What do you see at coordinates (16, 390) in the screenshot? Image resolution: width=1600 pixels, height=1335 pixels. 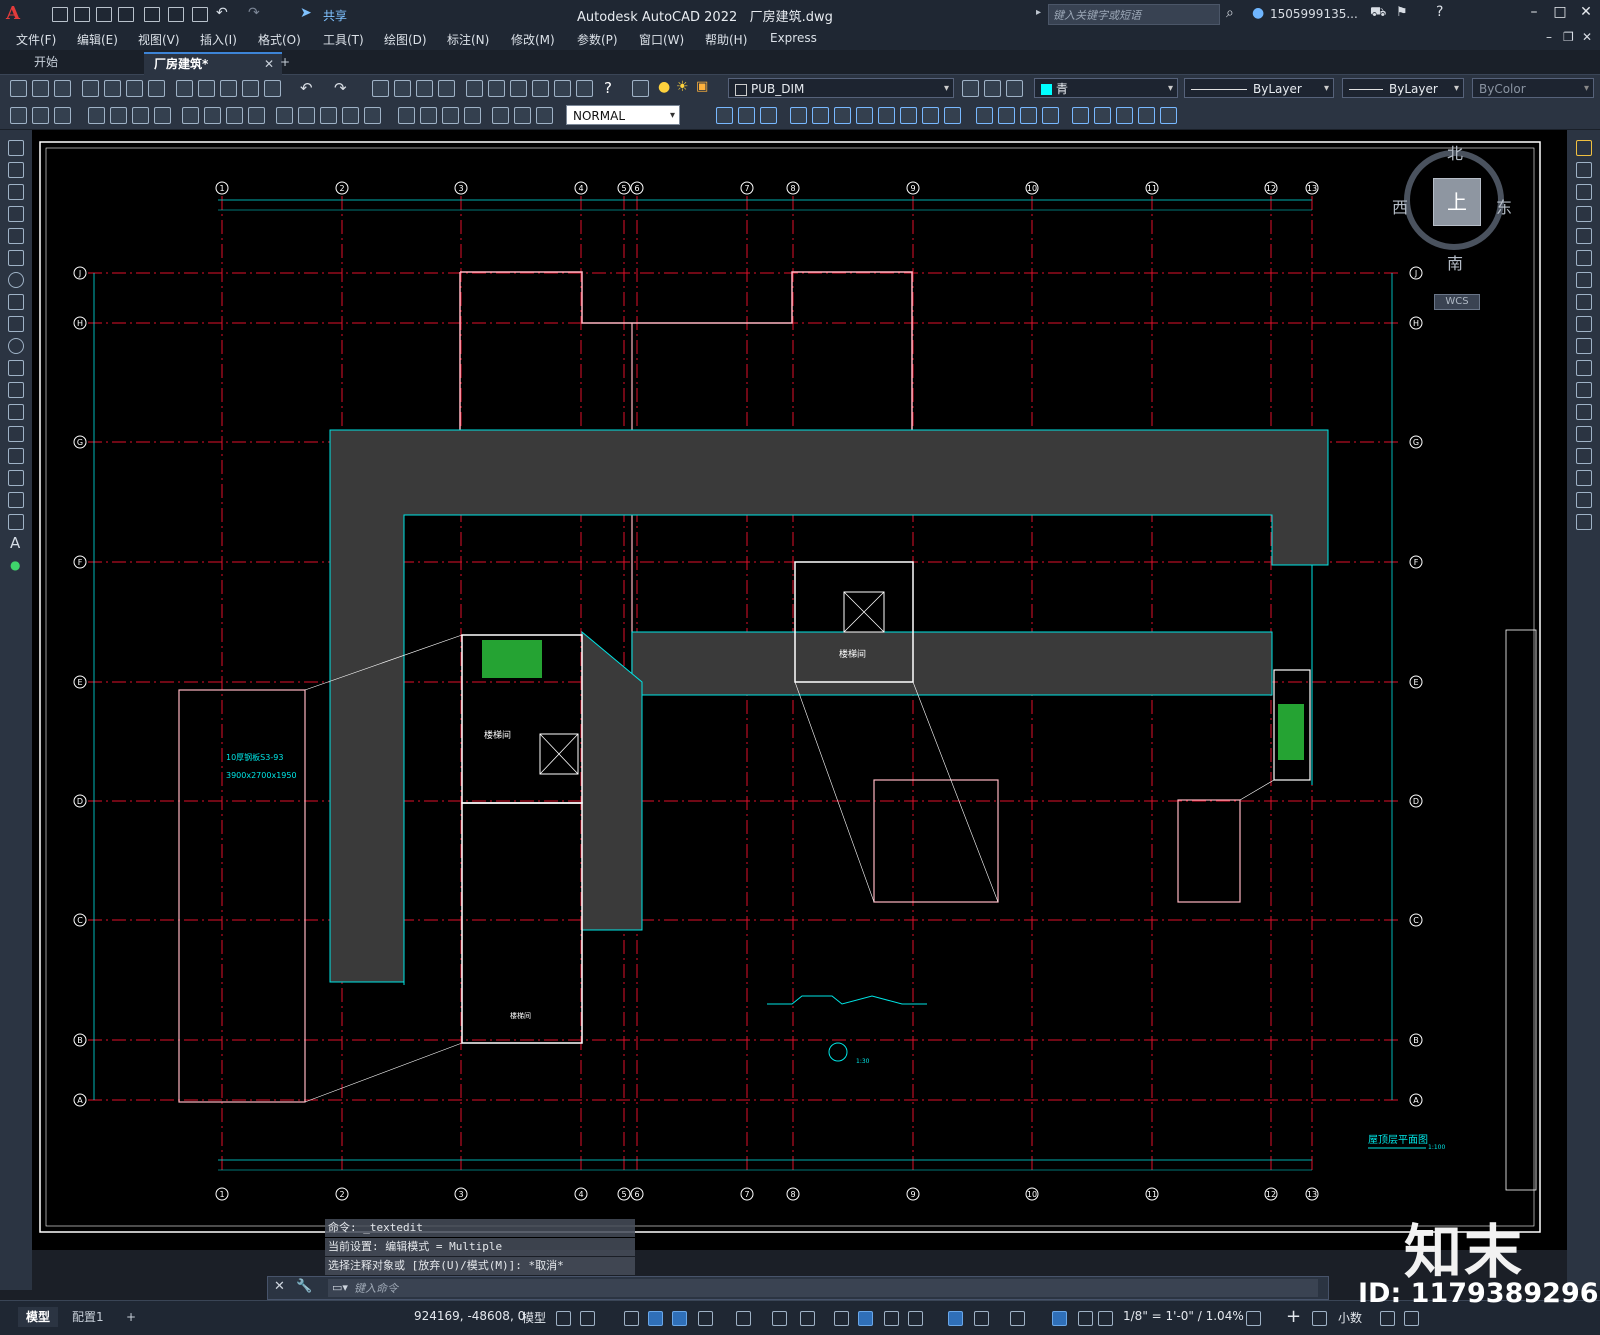 I see `insert-block-icon` at bounding box center [16, 390].